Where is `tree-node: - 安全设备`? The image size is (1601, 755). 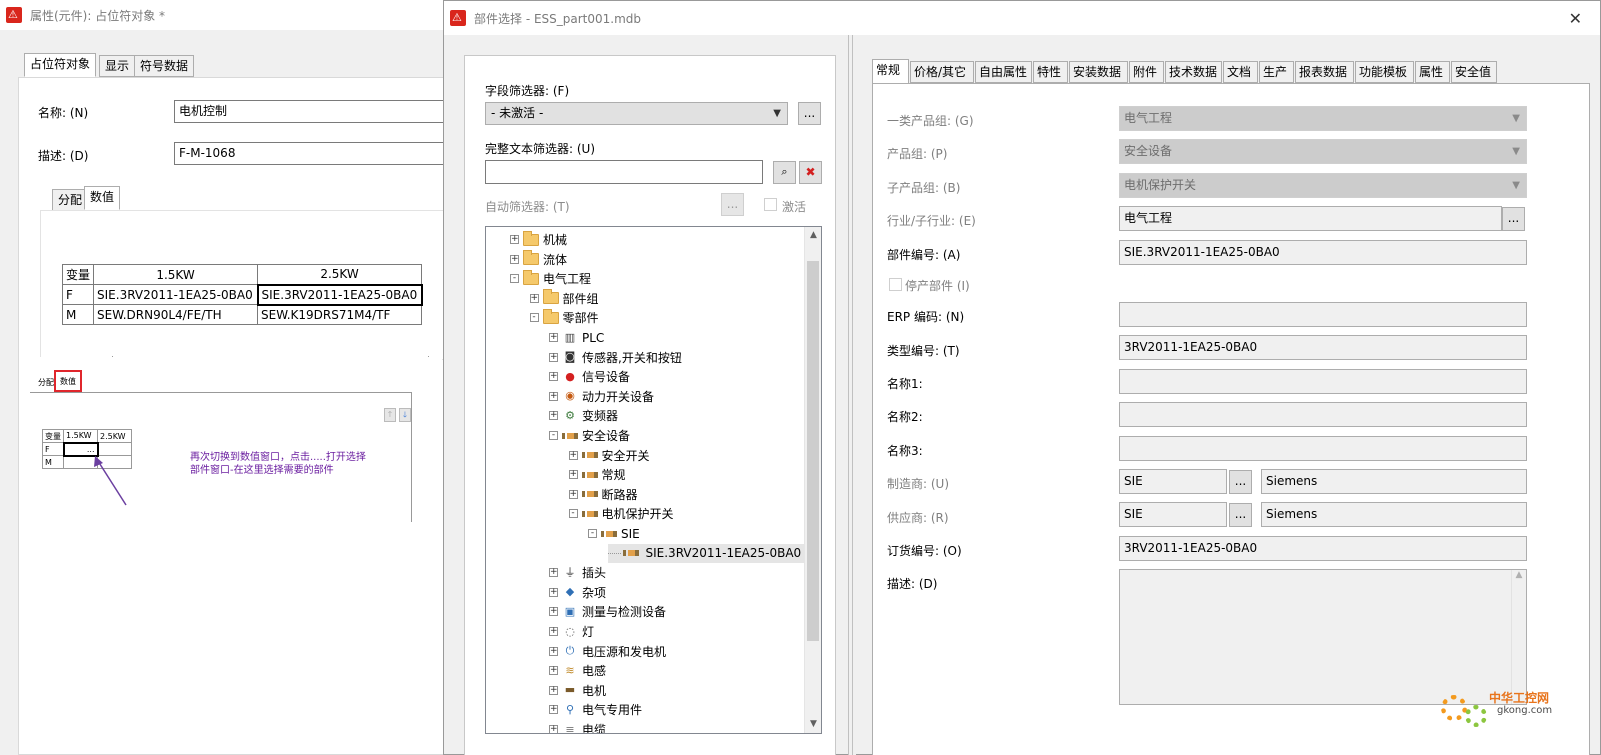 tree-node: - 安全设备 is located at coordinates (589, 435).